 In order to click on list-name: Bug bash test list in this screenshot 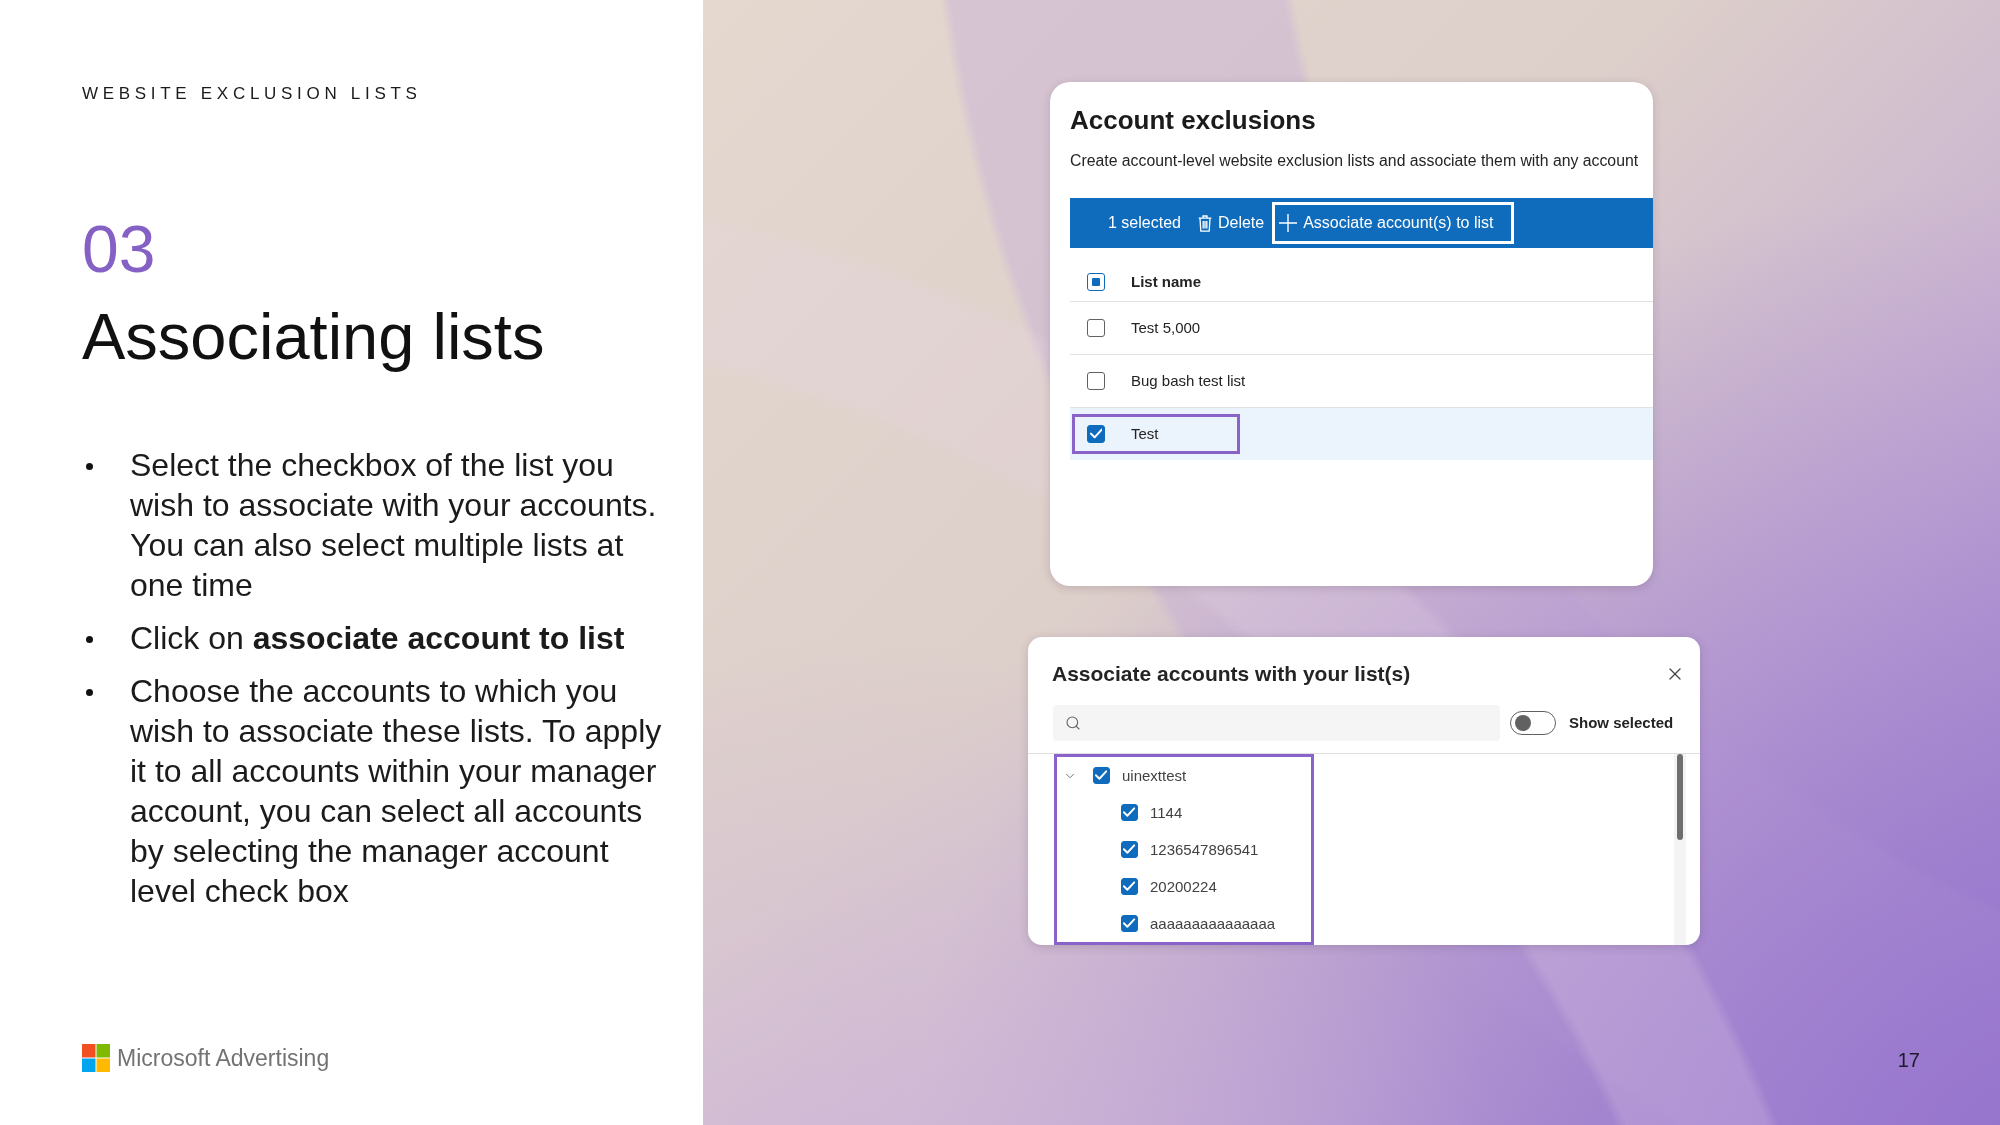, I will do `click(1188, 381)`.